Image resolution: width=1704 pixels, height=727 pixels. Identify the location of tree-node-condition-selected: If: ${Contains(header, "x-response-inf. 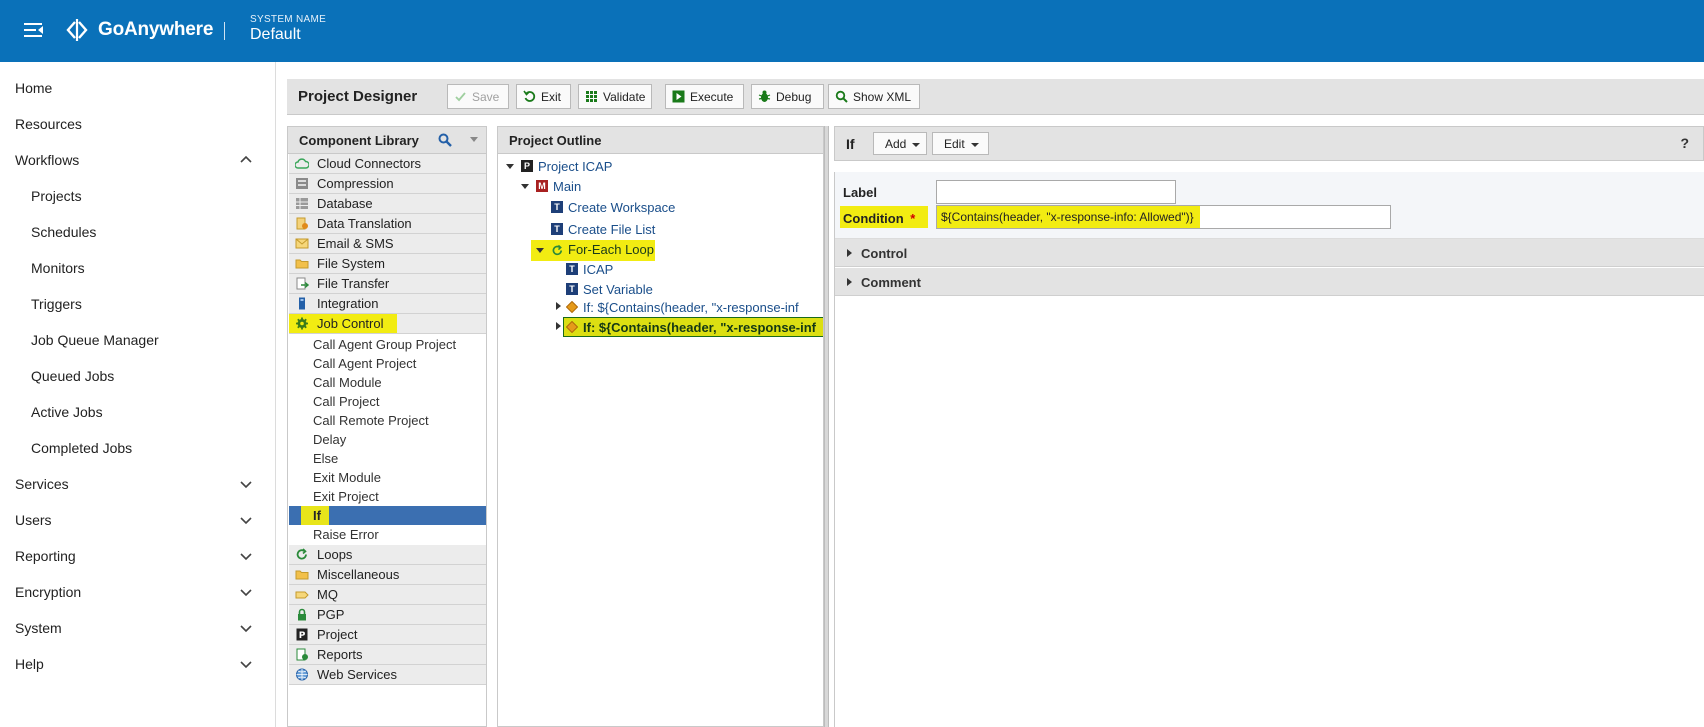
(699, 327).